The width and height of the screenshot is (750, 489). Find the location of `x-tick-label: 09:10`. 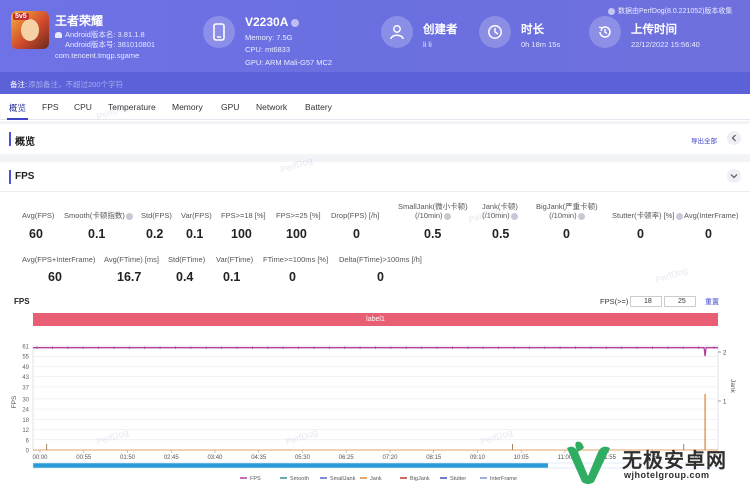

x-tick-label: 09:10 is located at coordinates (478, 458).